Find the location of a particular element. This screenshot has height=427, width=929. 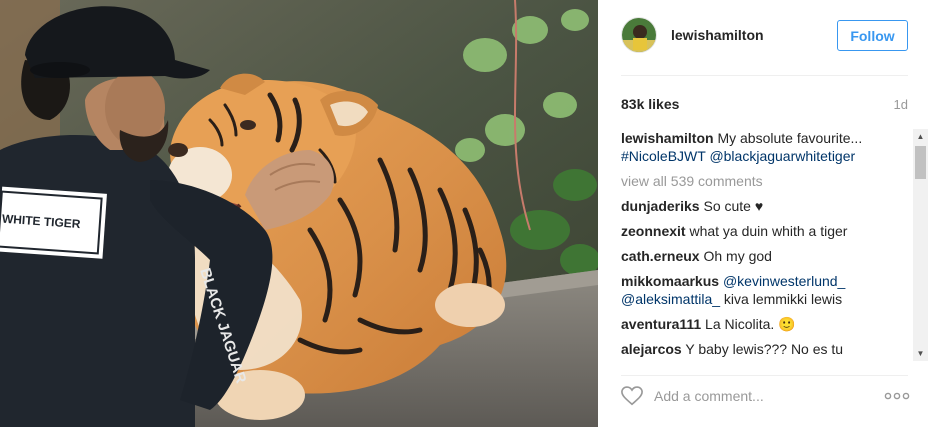

comment-item: alejarcos Y baby lewis??? No es tu is located at coordinates (767, 349).